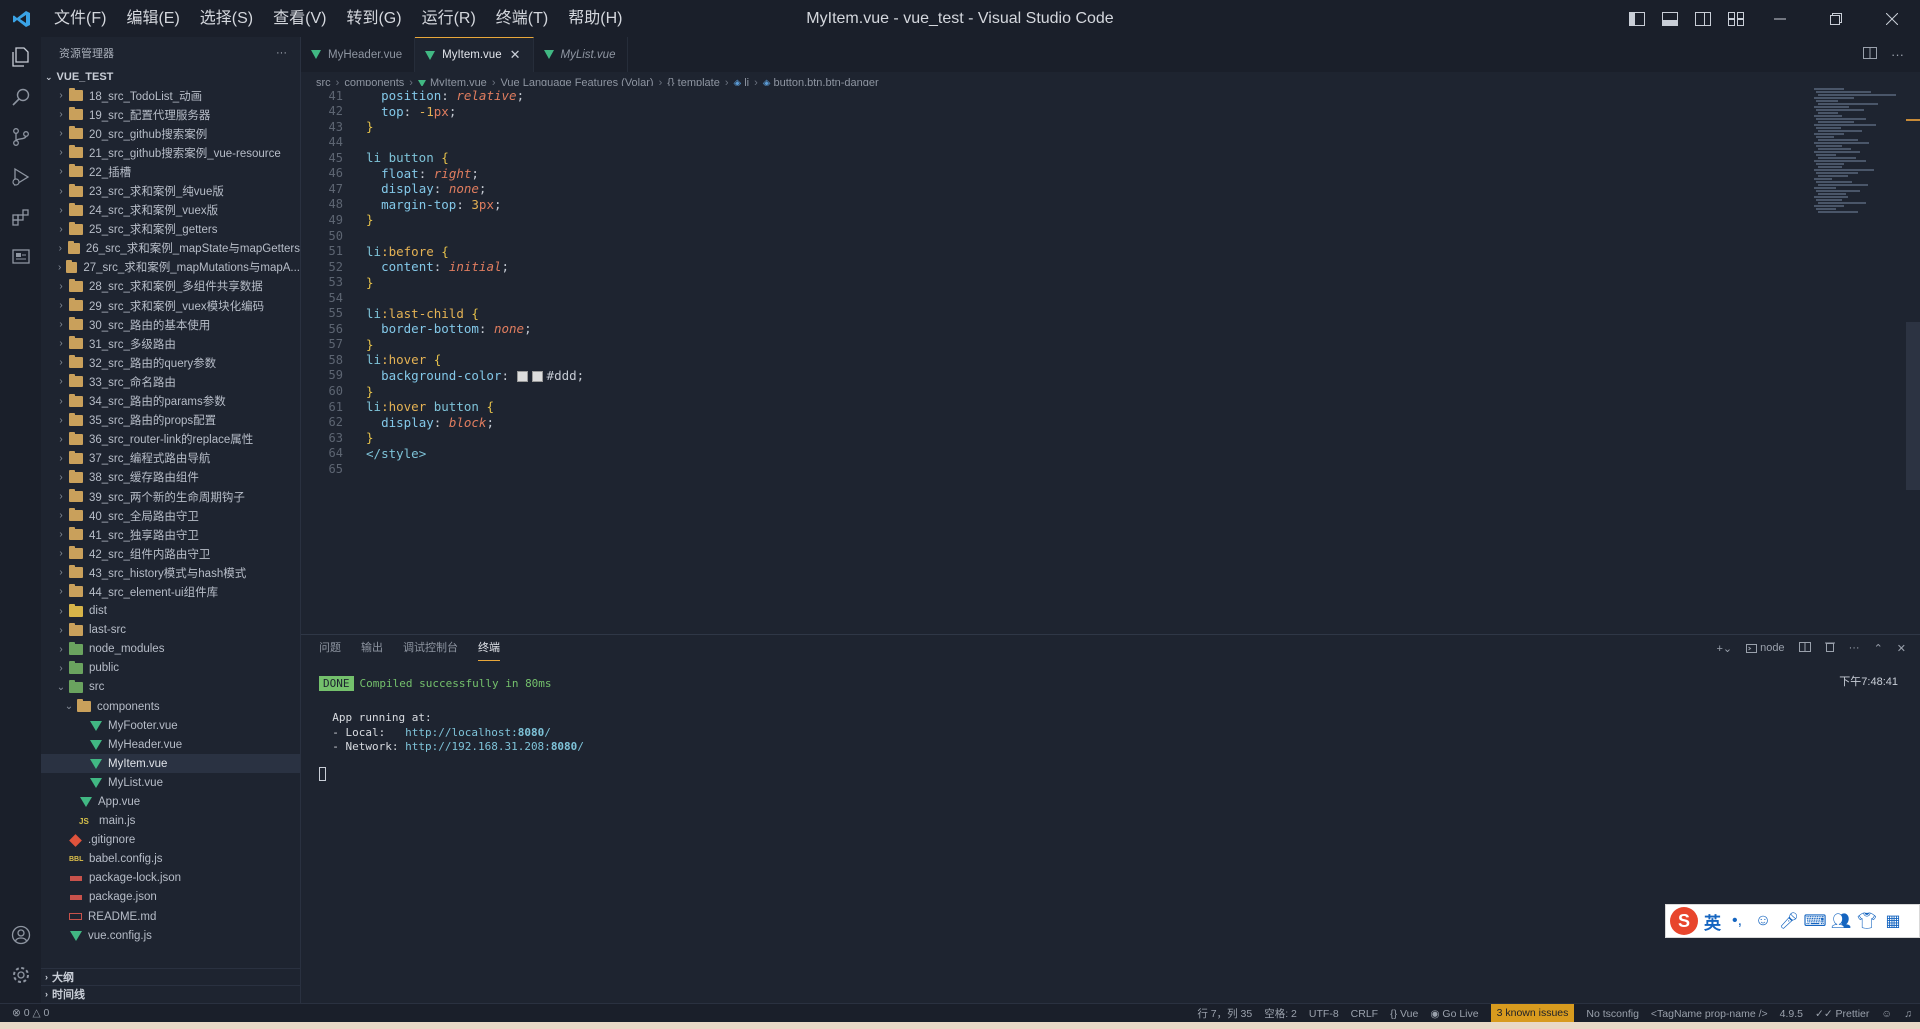 Image resolution: width=1920 pixels, height=1029 pixels. Describe the element at coordinates (489, 648) in the screenshot. I see `panel-tab: 终端` at that location.